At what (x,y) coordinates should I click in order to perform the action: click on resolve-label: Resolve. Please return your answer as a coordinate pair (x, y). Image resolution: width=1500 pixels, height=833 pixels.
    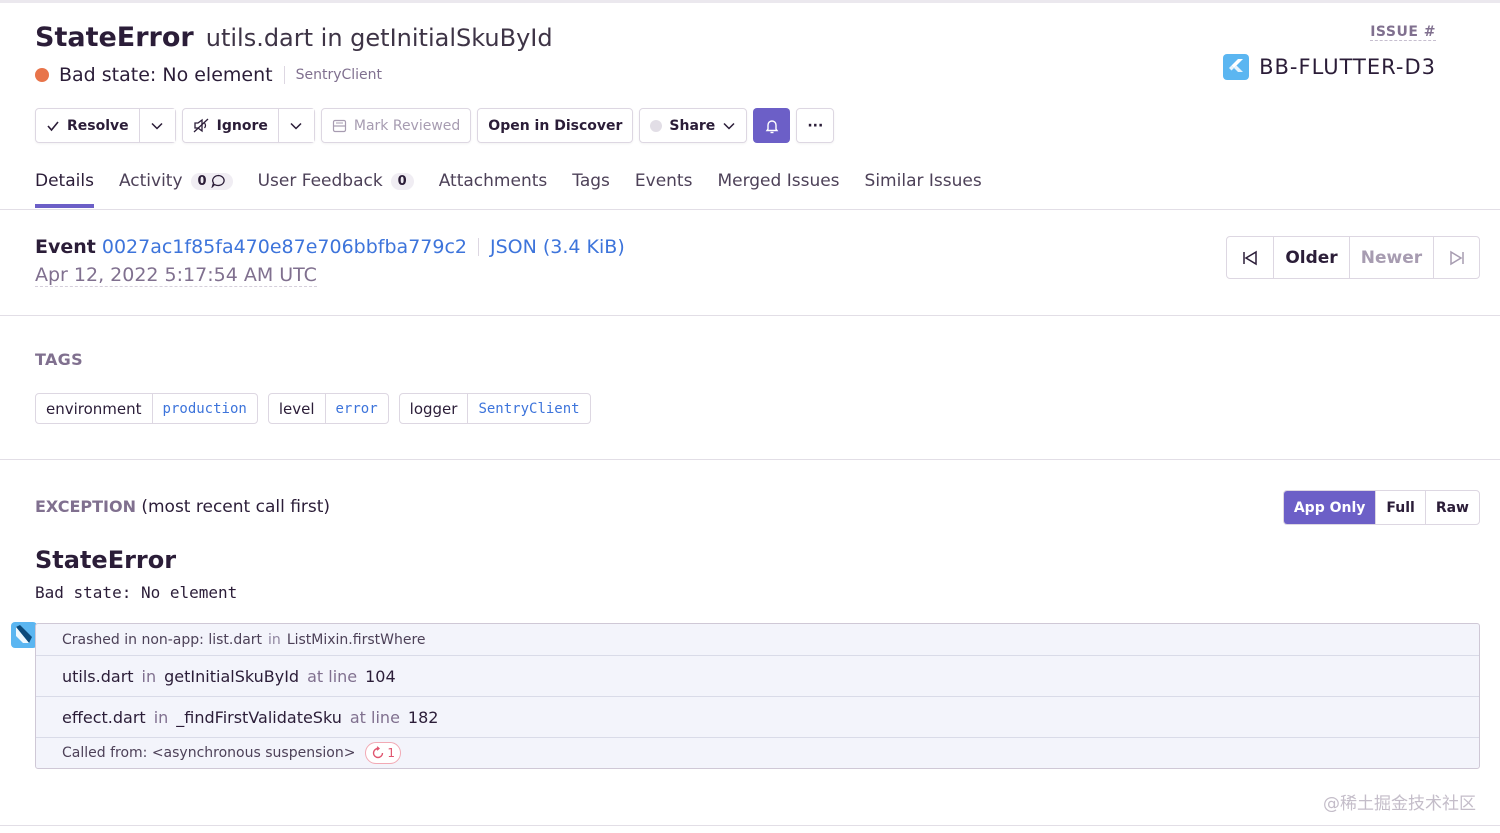
    Looking at the image, I should click on (98, 125).